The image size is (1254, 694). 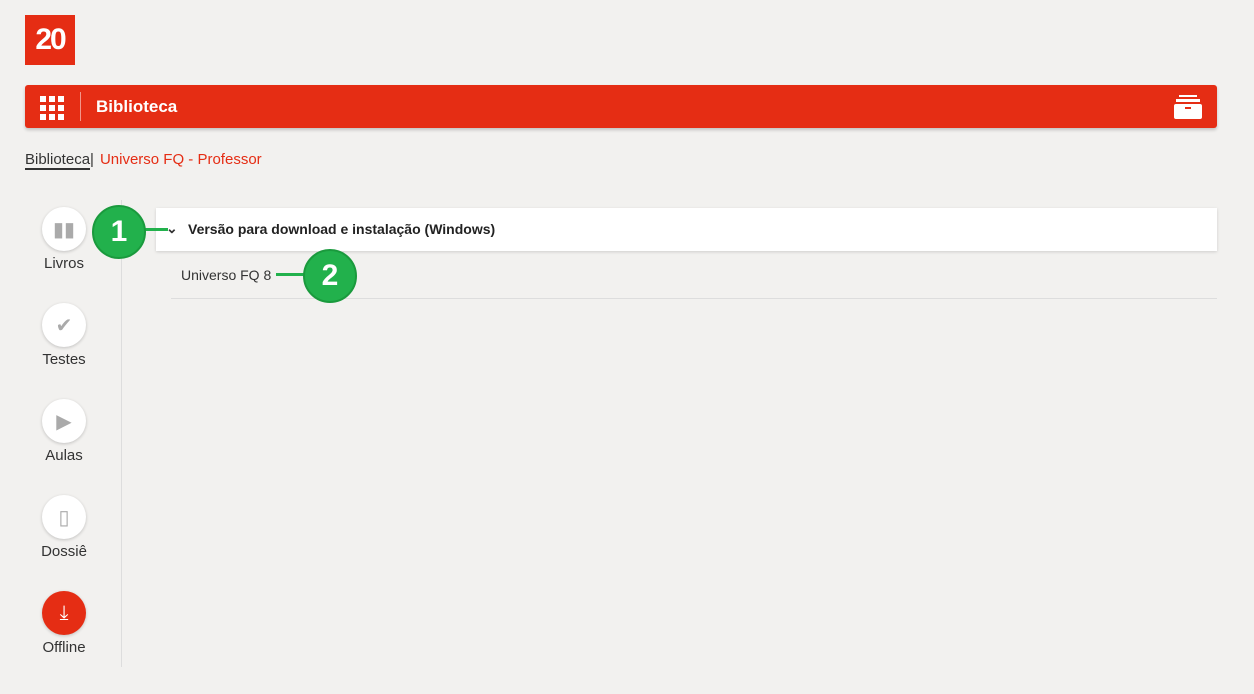 I want to click on sidebar-item-livros: ▮▮ Livros, so click(x=64, y=239).